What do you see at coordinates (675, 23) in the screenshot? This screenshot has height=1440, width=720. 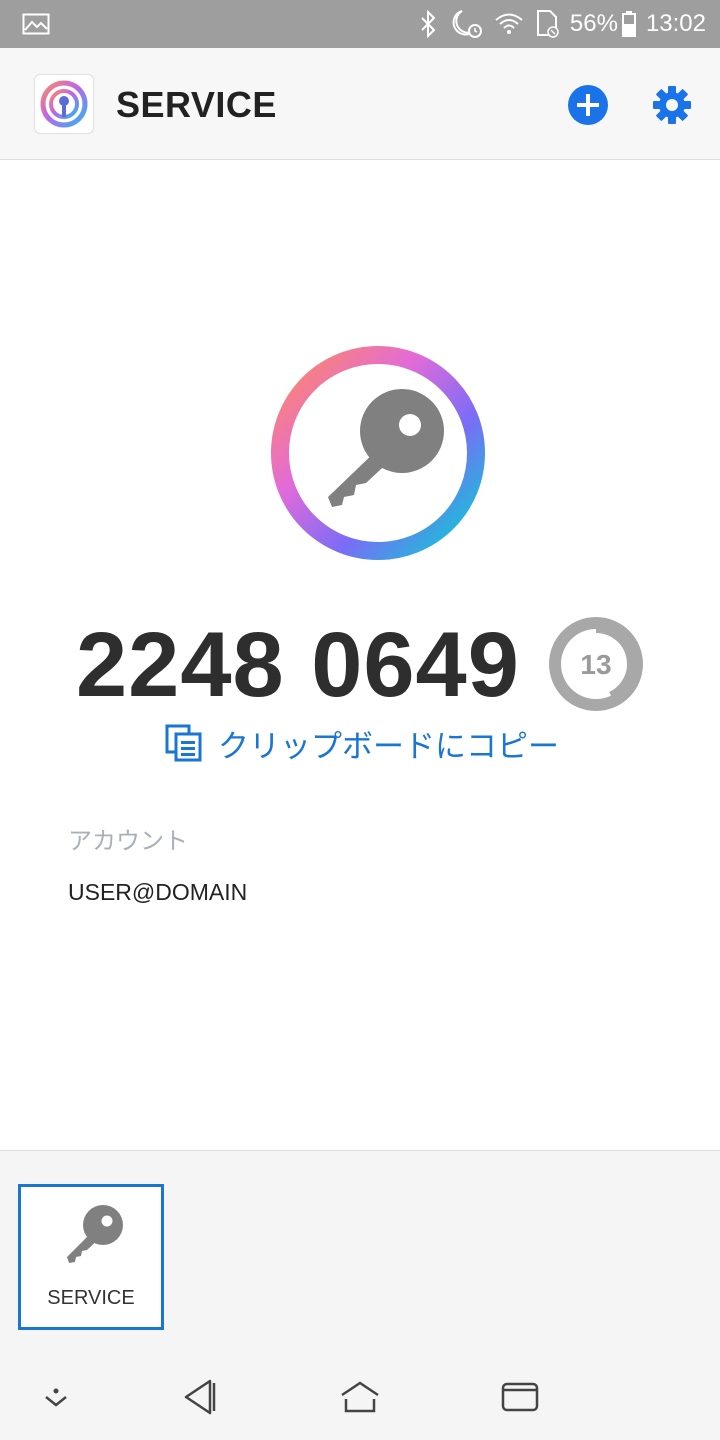 I see `clock: 13:02` at bounding box center [675, 23].